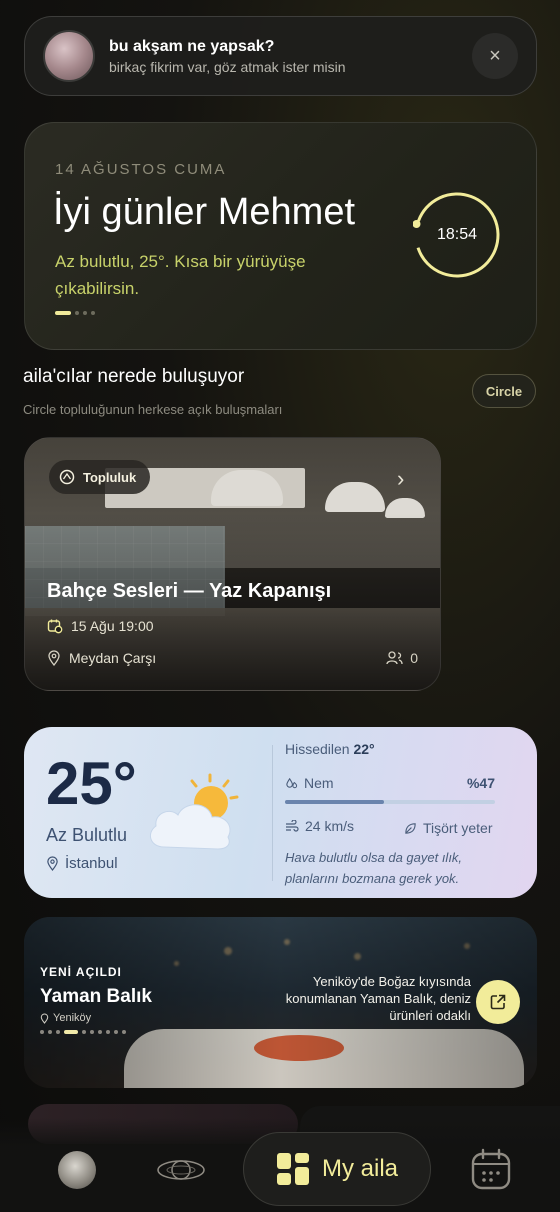 Image resolution: width=560 pixels, height=1212 pixels. Describe the element at coordinates (110, 477) in the screenshot. I see `community-badge-label: Topluluk` at that location.